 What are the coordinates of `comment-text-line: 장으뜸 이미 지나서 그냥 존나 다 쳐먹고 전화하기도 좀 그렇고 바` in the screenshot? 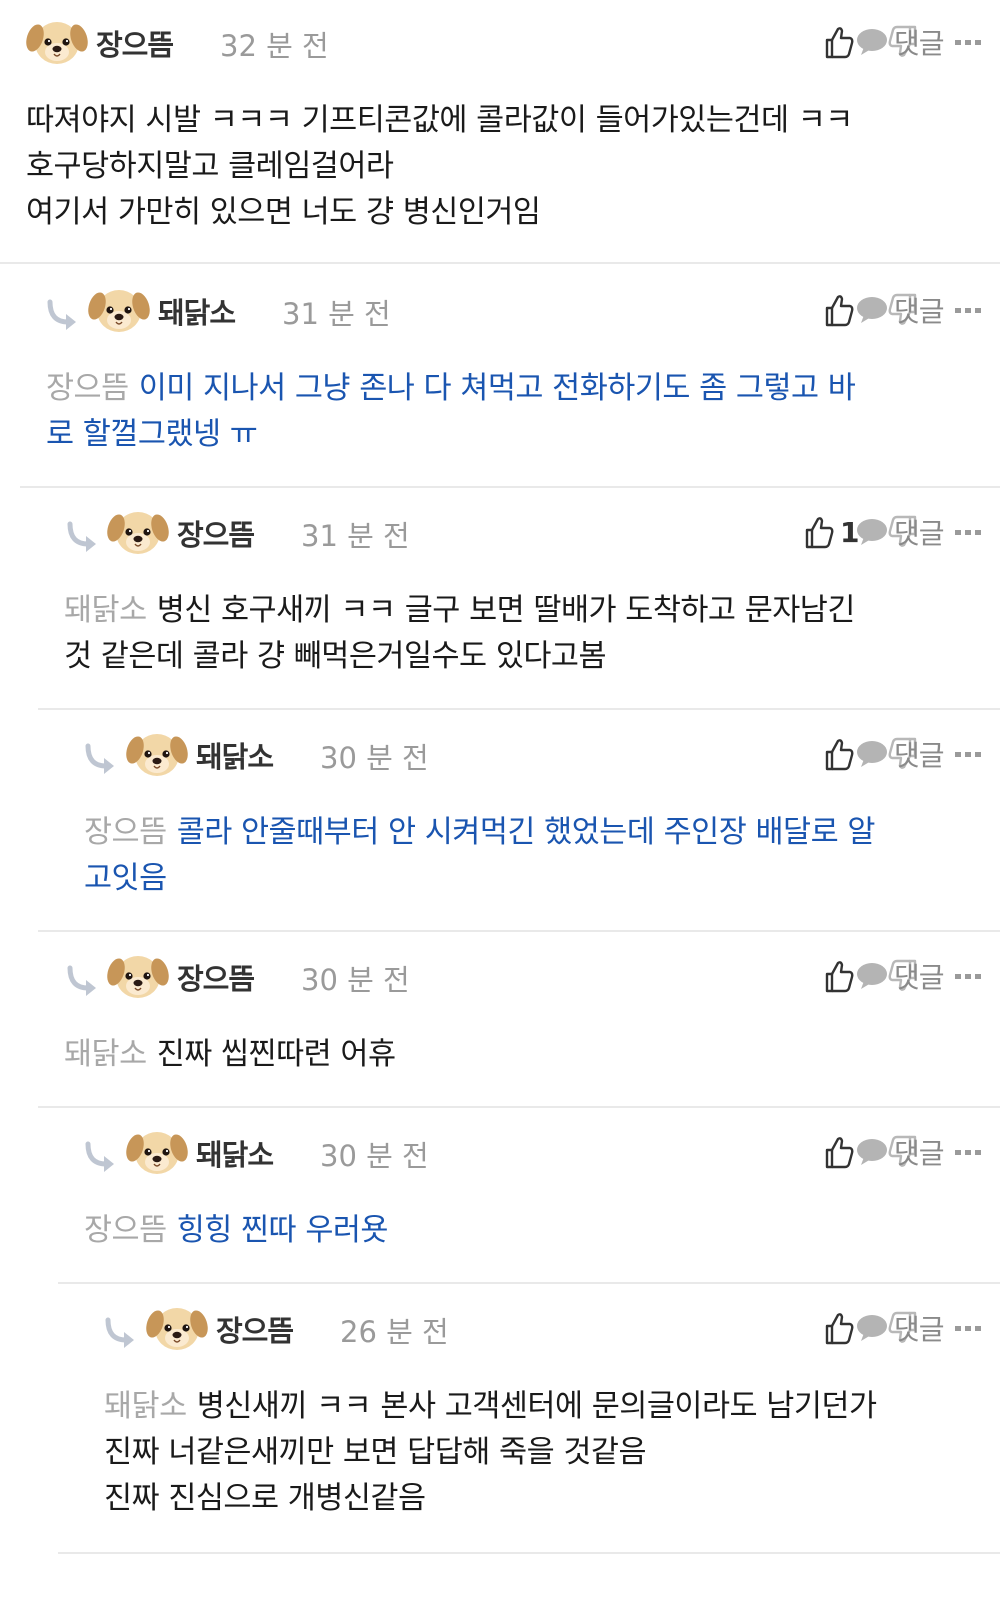 It's located at (451, 389).